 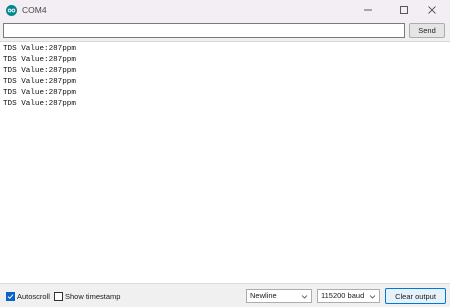 I want to click on title-bar: COM4, so click(x=225, y=10).